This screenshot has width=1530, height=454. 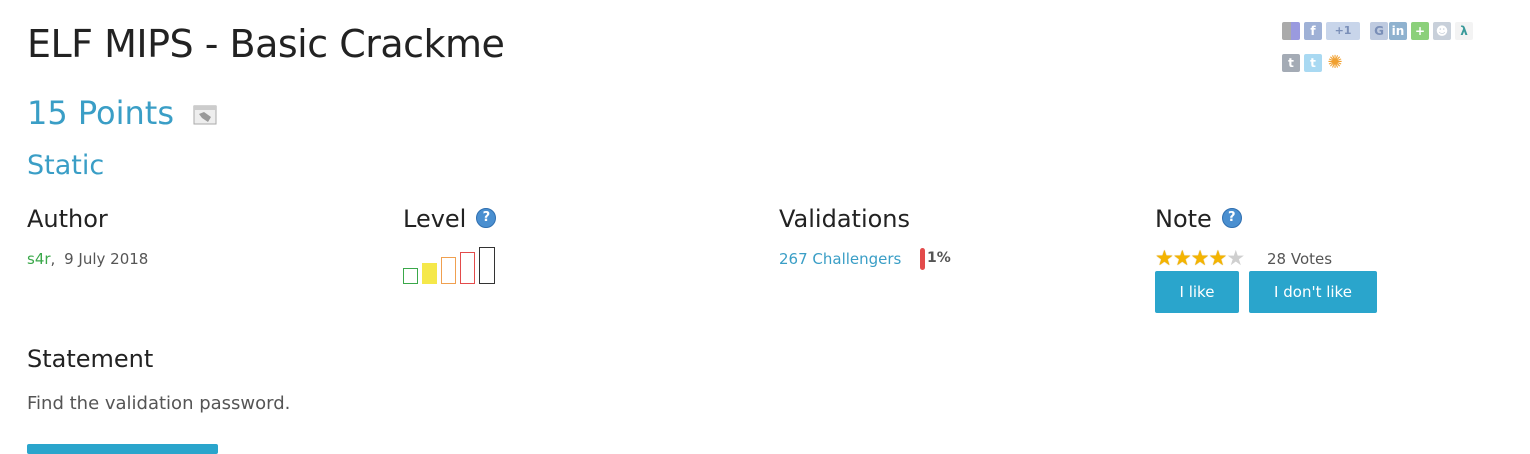 I want to click on dislike-button: I don't like, so click(x=1313, y=292).